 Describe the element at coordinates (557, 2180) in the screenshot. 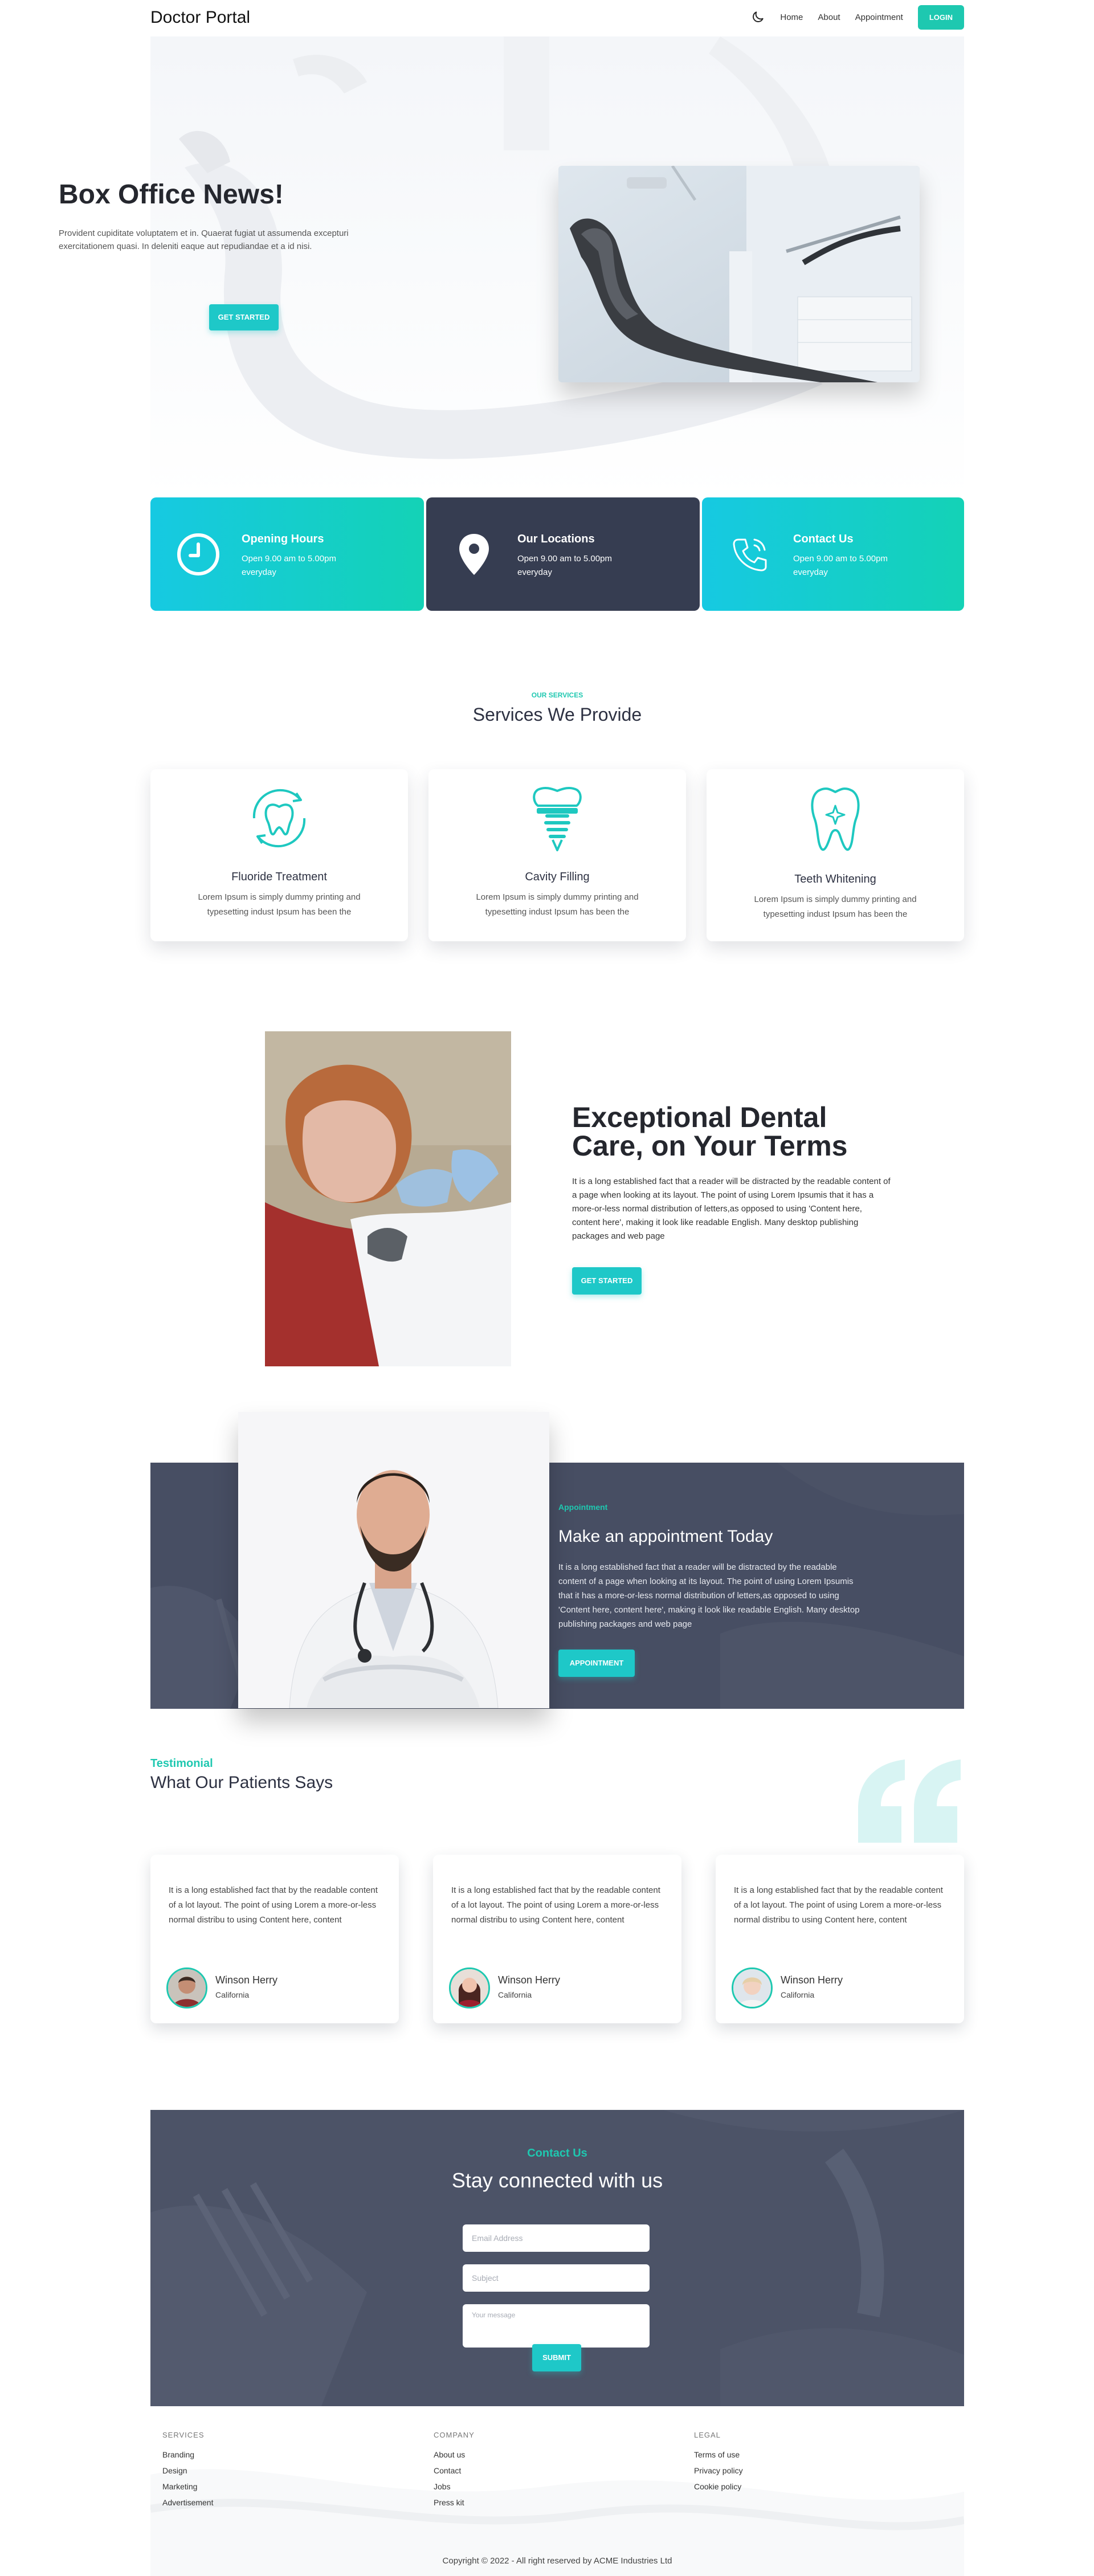

I see `contact-title: Stay connected with us` at that location.